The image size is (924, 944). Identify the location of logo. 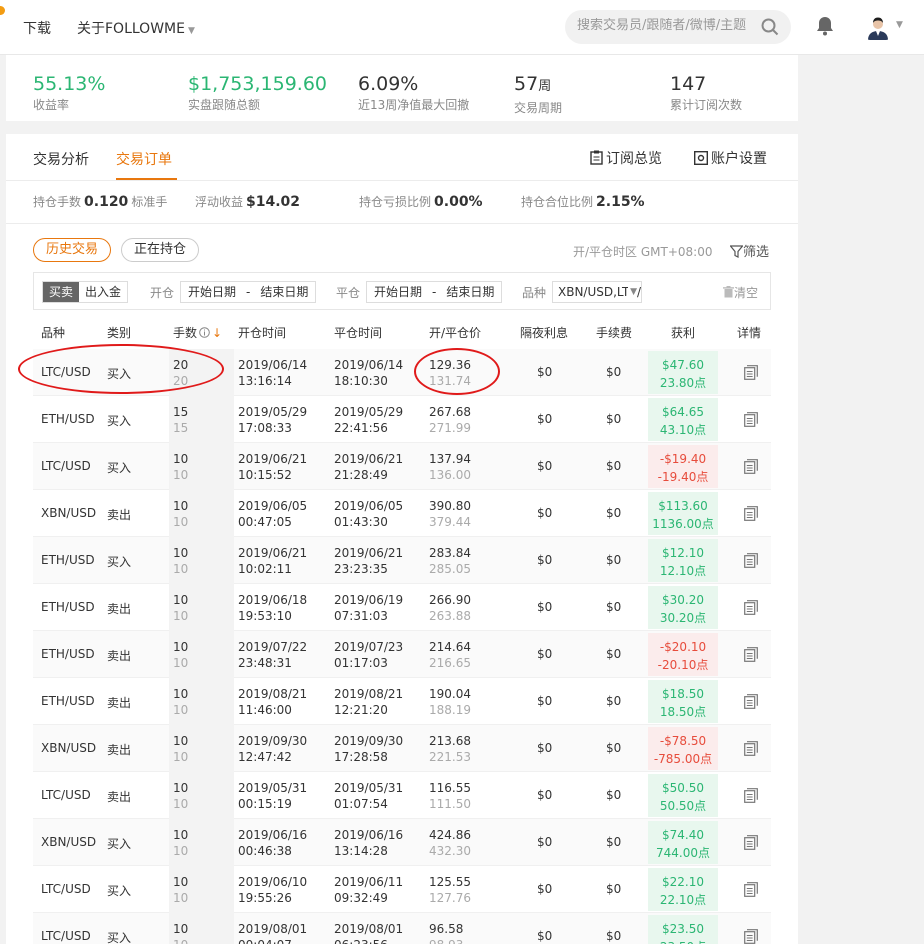
(2, 10).